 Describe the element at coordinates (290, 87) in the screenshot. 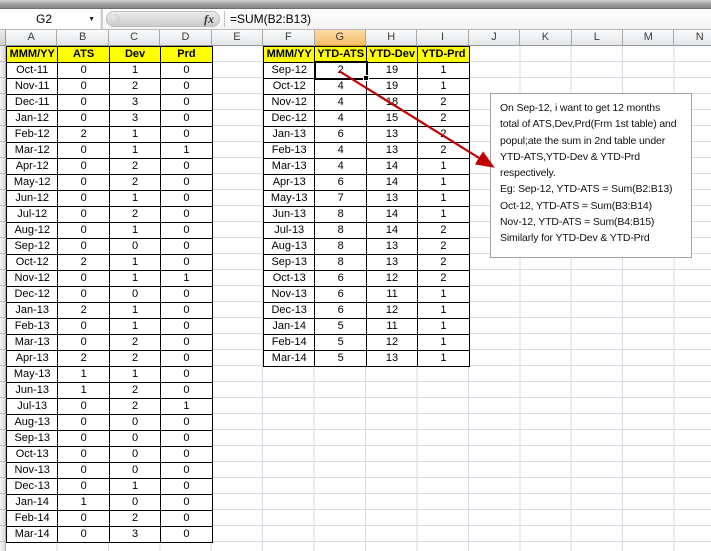

I see `cell: Oct-12` at that location.